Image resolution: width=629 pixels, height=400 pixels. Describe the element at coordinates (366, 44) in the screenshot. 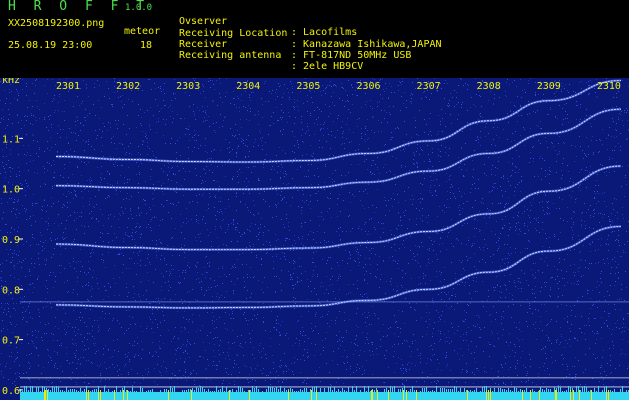

I see `info-value: : Kanazawa Ishikawa,JAPAN` at that location.